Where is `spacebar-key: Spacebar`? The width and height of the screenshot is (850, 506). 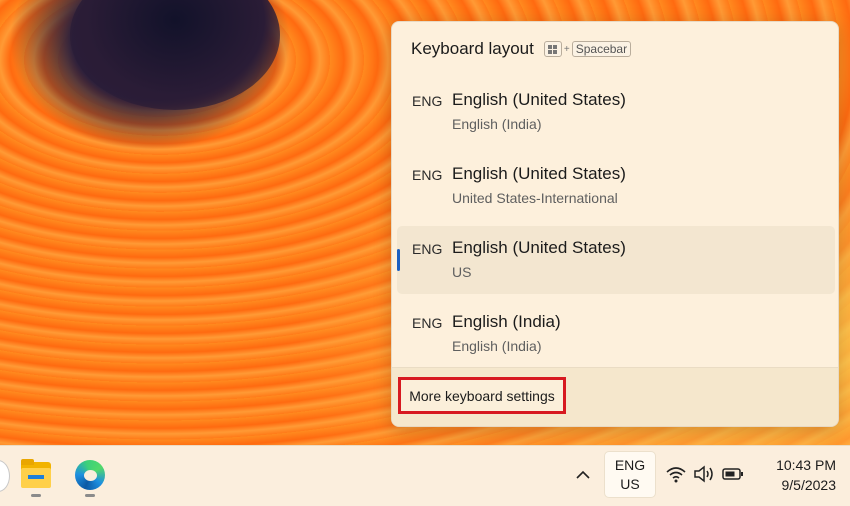
spacebar-key: Spacebar is located at coordinates (601, 49).